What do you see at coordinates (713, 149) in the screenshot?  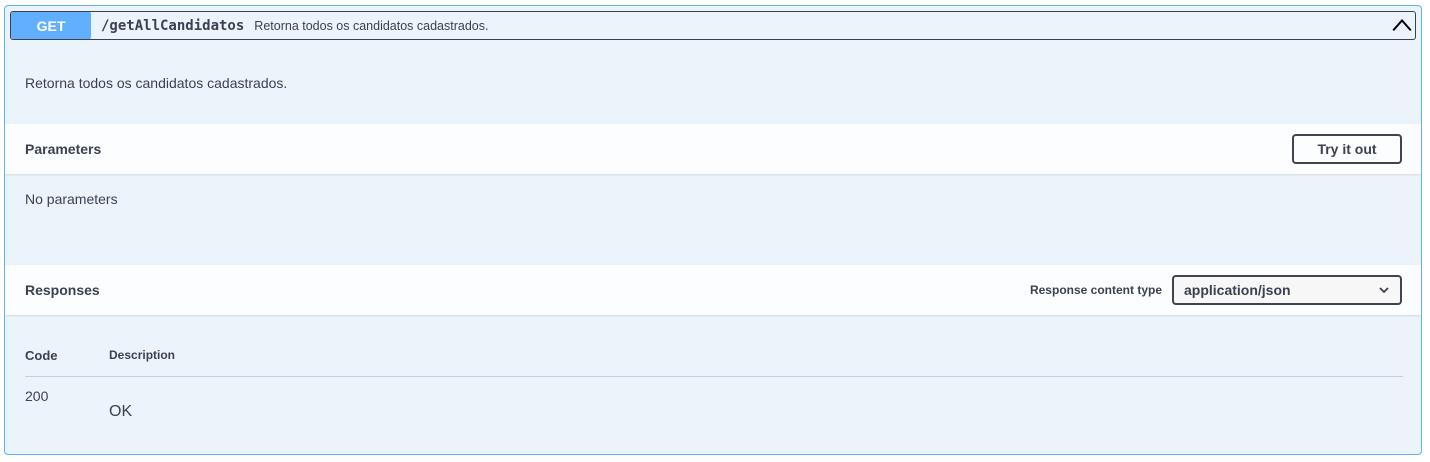 I see `parameters-header: Parameters Try it out` at bounding box center [713, 149].